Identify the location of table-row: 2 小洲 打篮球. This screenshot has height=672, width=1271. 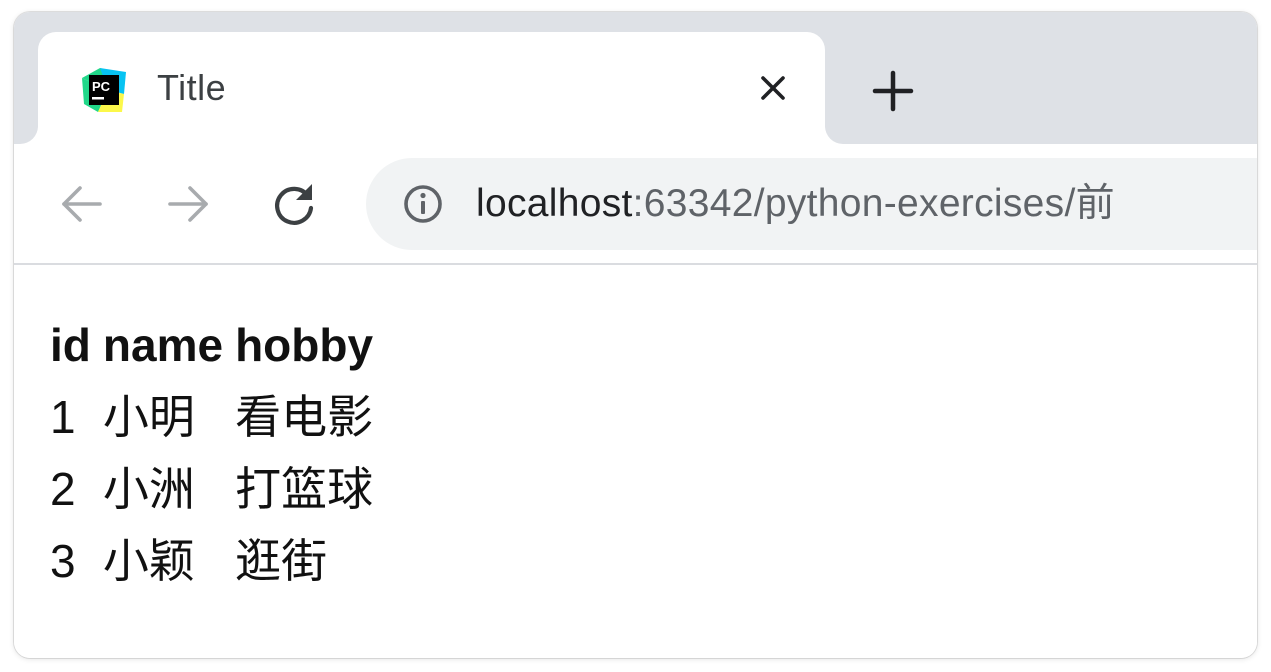
(211, 489).